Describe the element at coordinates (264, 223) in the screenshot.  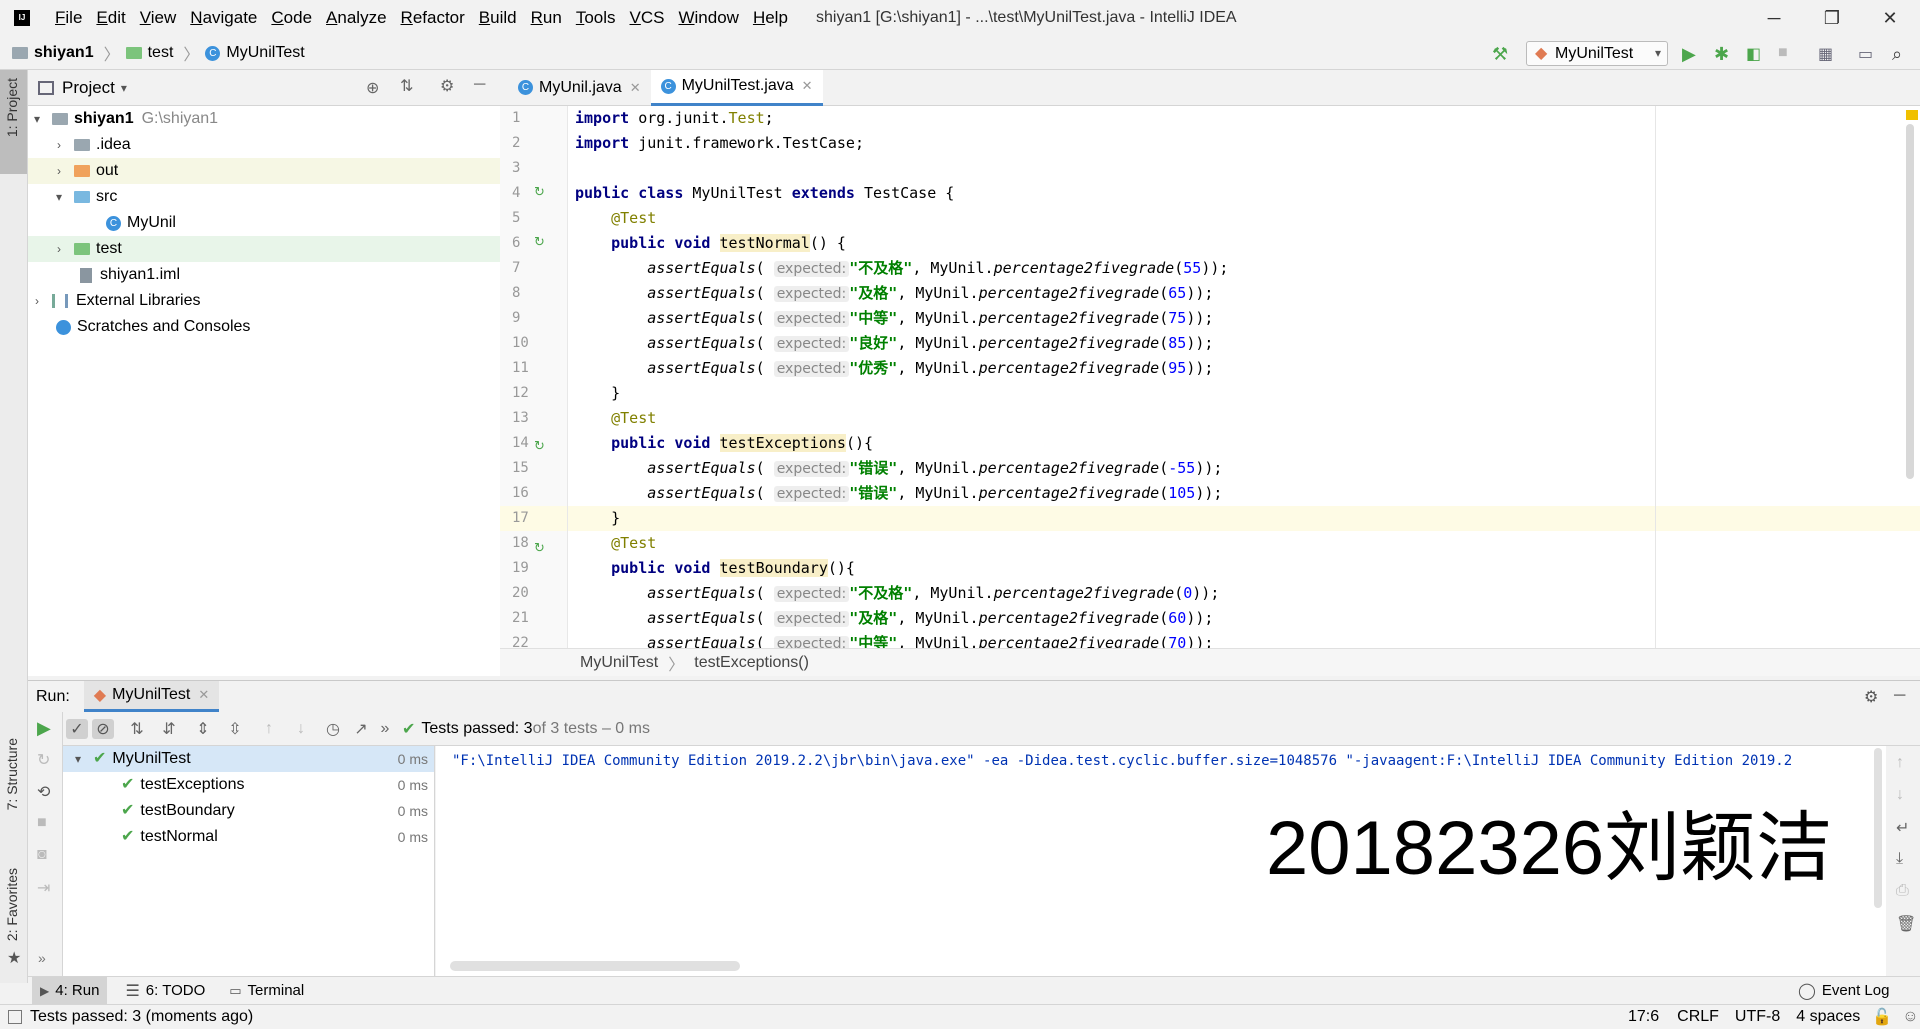
I see `tree-item-myunil: C MyUnil` at that location.